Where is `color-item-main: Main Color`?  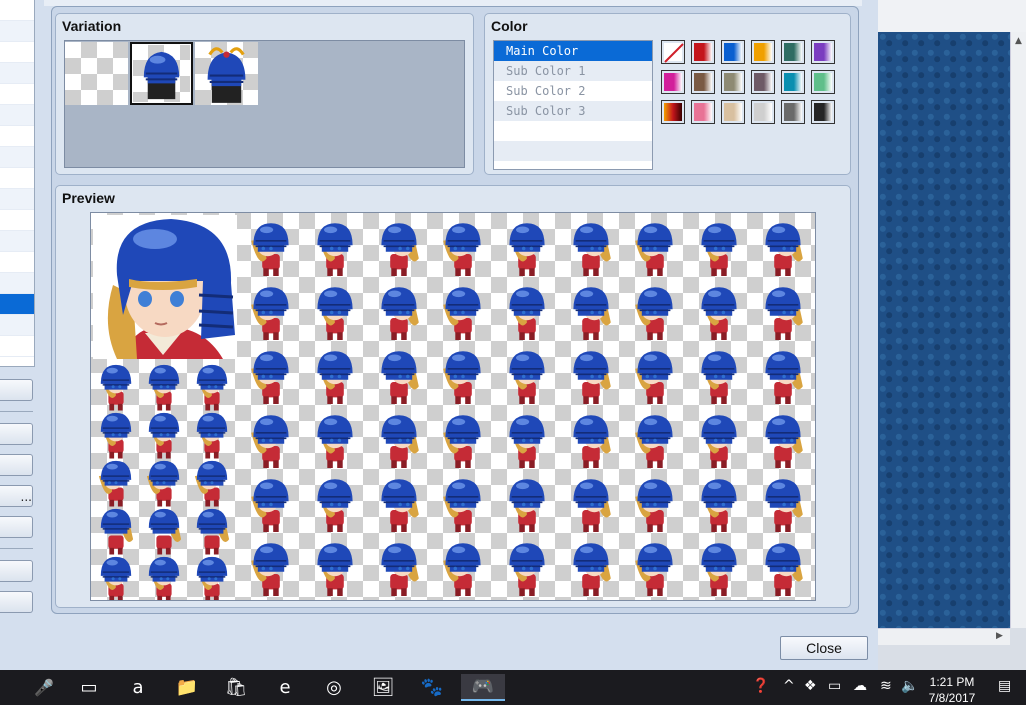
color-item-main: Main Color is located at coordinates (573, 51).